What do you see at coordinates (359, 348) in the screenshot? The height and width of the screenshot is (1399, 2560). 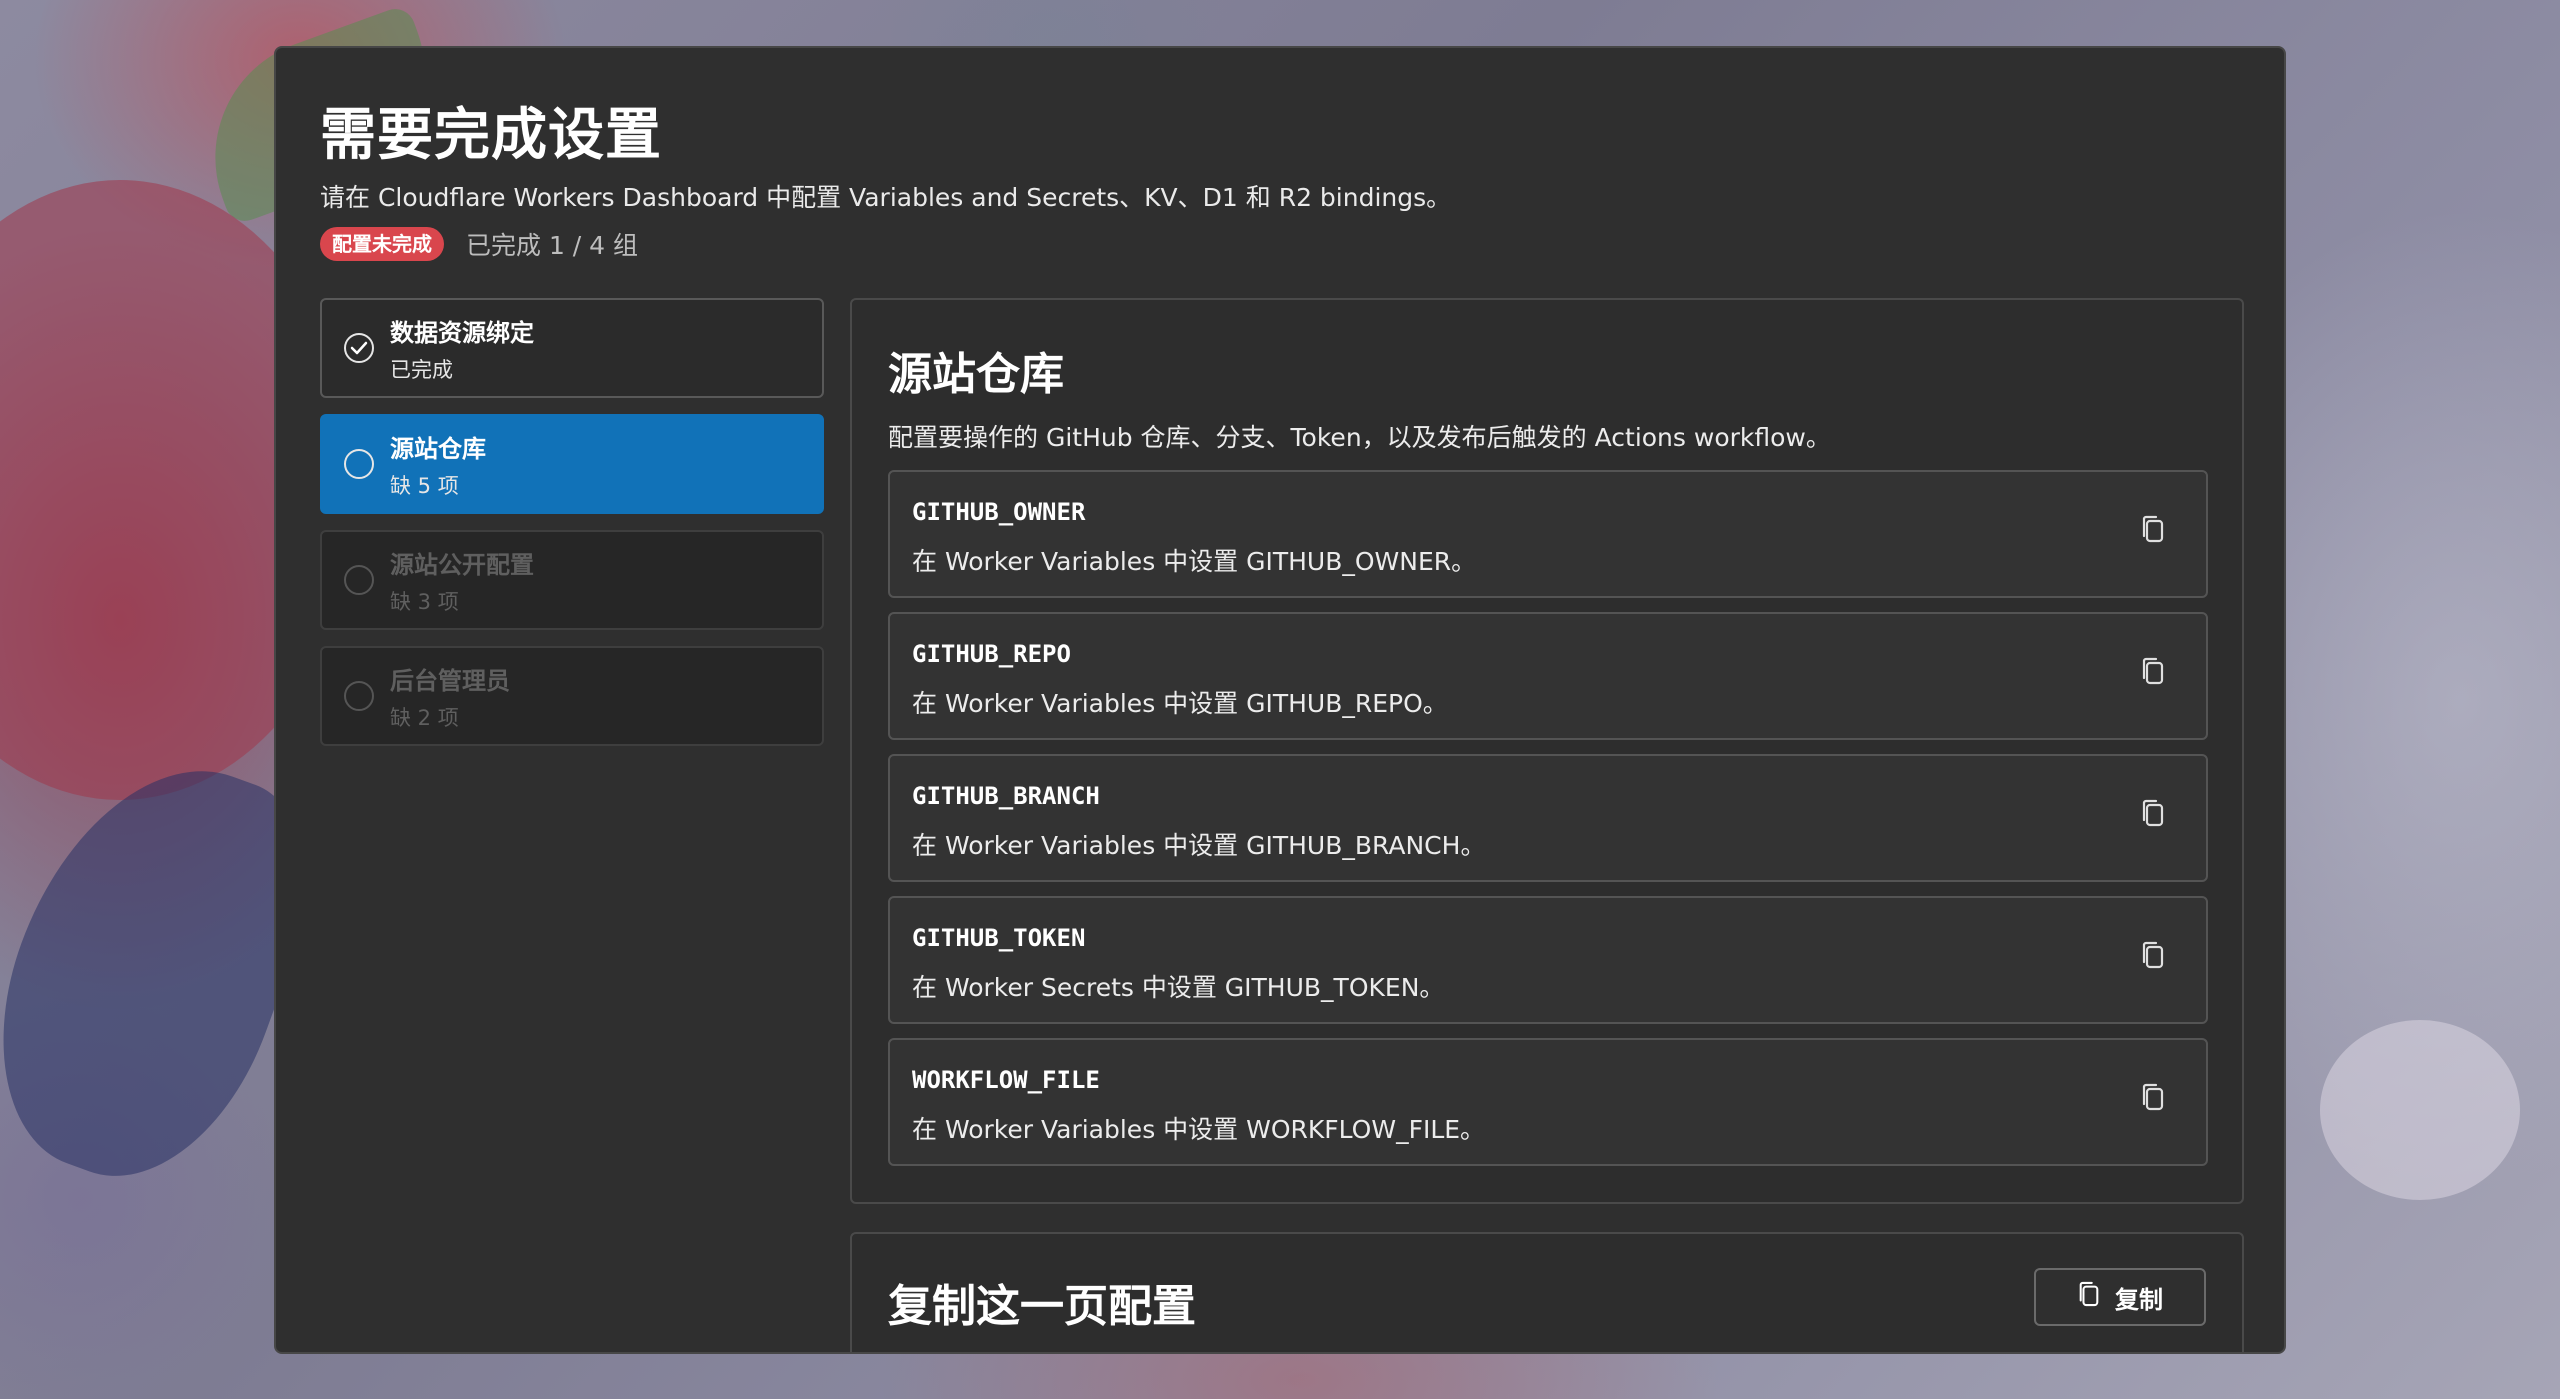 I see `check-circle-icon` at bounding box center [359, 348].